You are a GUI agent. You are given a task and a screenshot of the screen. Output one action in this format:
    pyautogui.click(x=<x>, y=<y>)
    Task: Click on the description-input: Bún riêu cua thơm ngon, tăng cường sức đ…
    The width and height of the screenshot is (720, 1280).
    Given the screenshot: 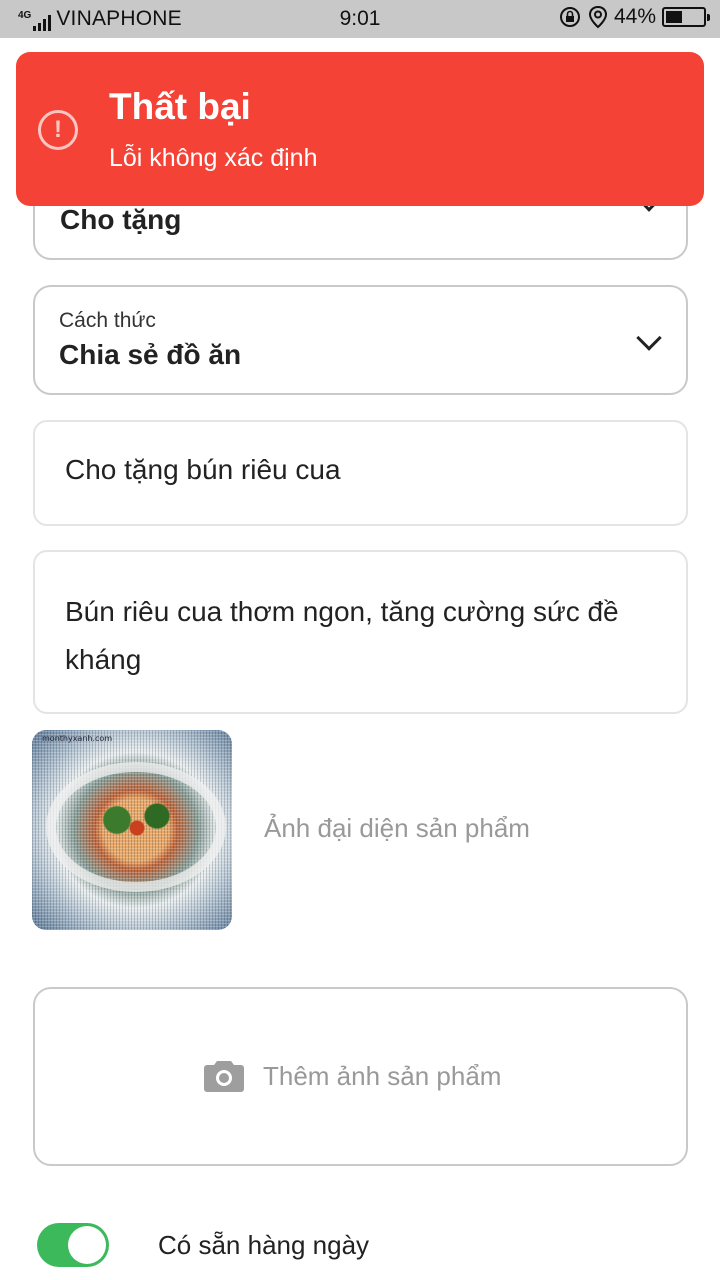 What is the action you would take?
    pyautogui.click(x=360, y=632)
    